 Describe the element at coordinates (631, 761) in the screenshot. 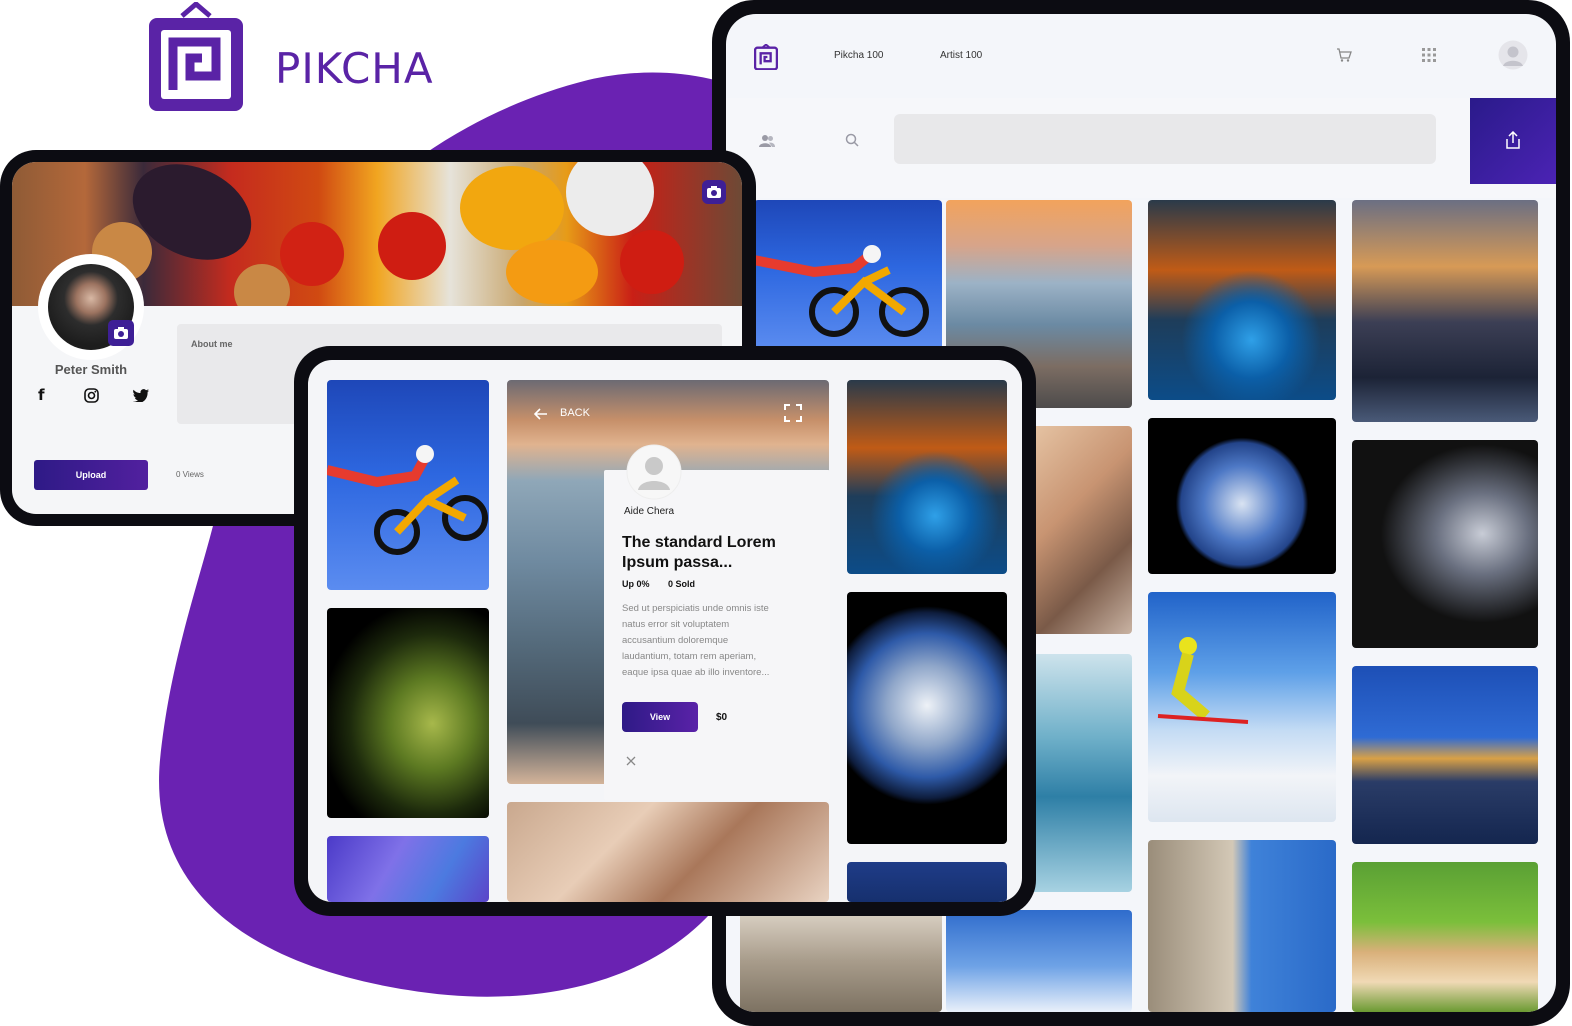

I see `close-icon` at that location.